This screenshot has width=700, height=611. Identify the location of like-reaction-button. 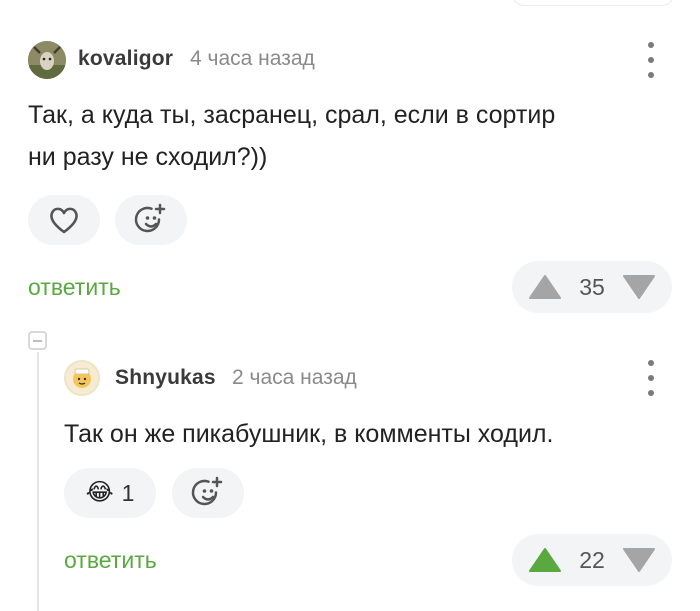
(64, 220).